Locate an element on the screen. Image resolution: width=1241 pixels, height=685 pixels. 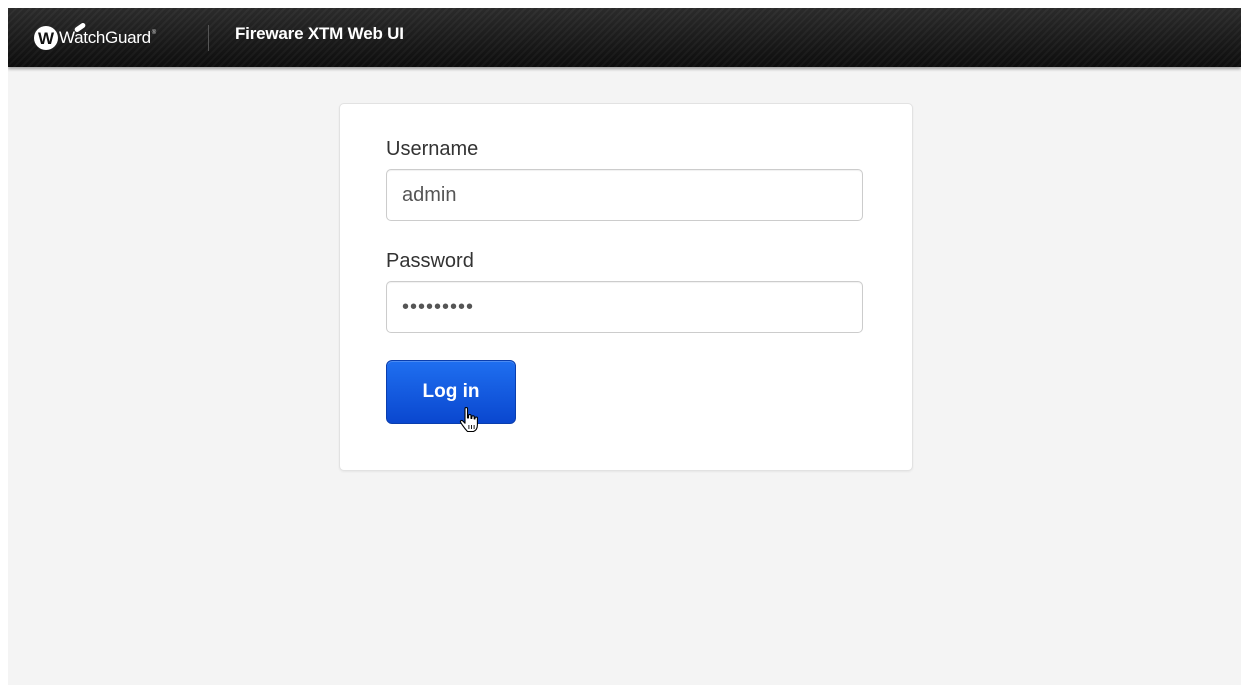
watchguard-logo: W WatchGuard ® is located at coordinates (95, 37).